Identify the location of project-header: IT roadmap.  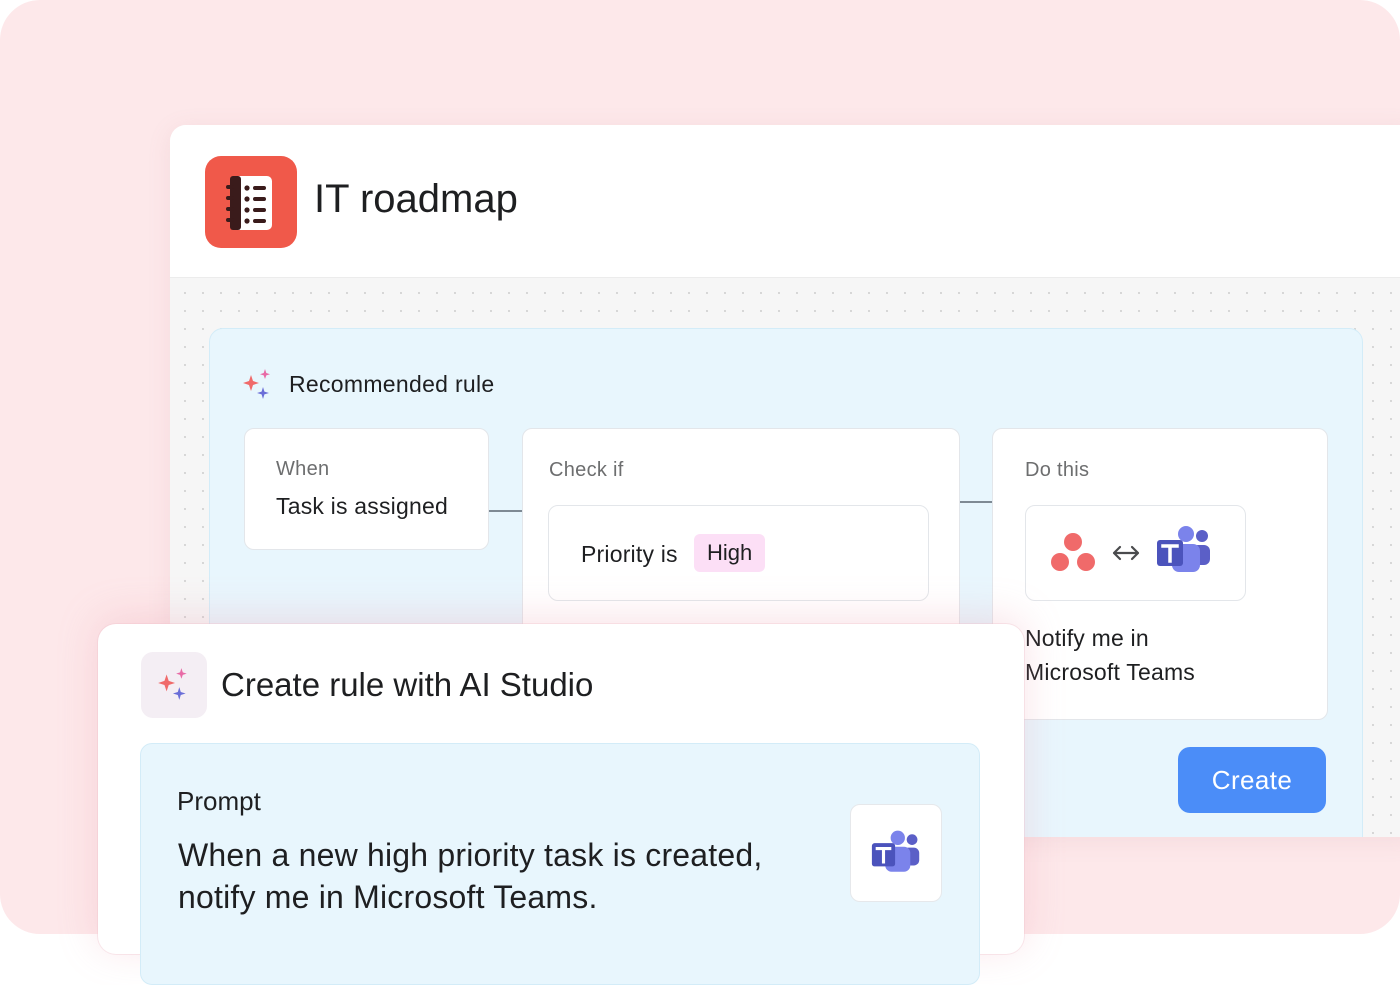
(785, 201).